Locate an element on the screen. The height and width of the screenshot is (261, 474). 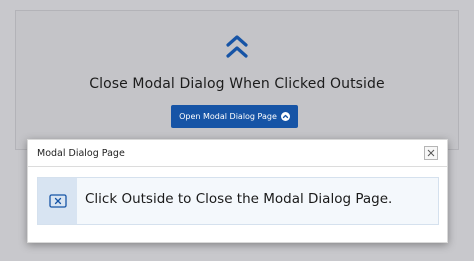
modal-title: Modal Dialog Page is located at coordinates (81, 153).